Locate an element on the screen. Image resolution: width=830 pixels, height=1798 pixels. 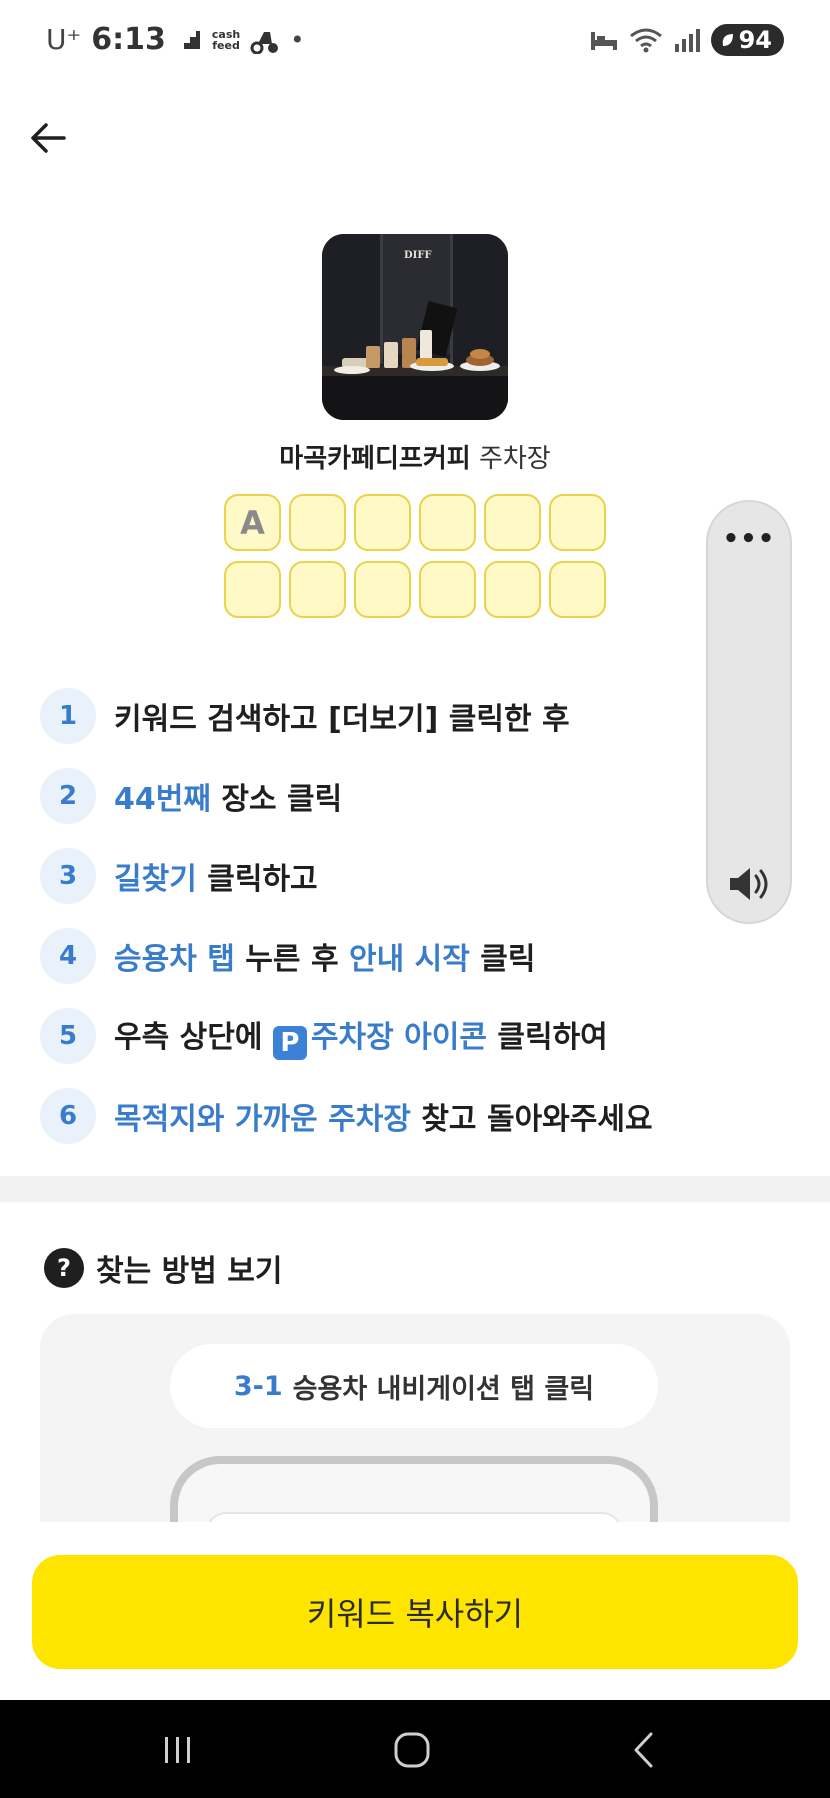
parking-icon: P is located at coordinates (289, 1043).